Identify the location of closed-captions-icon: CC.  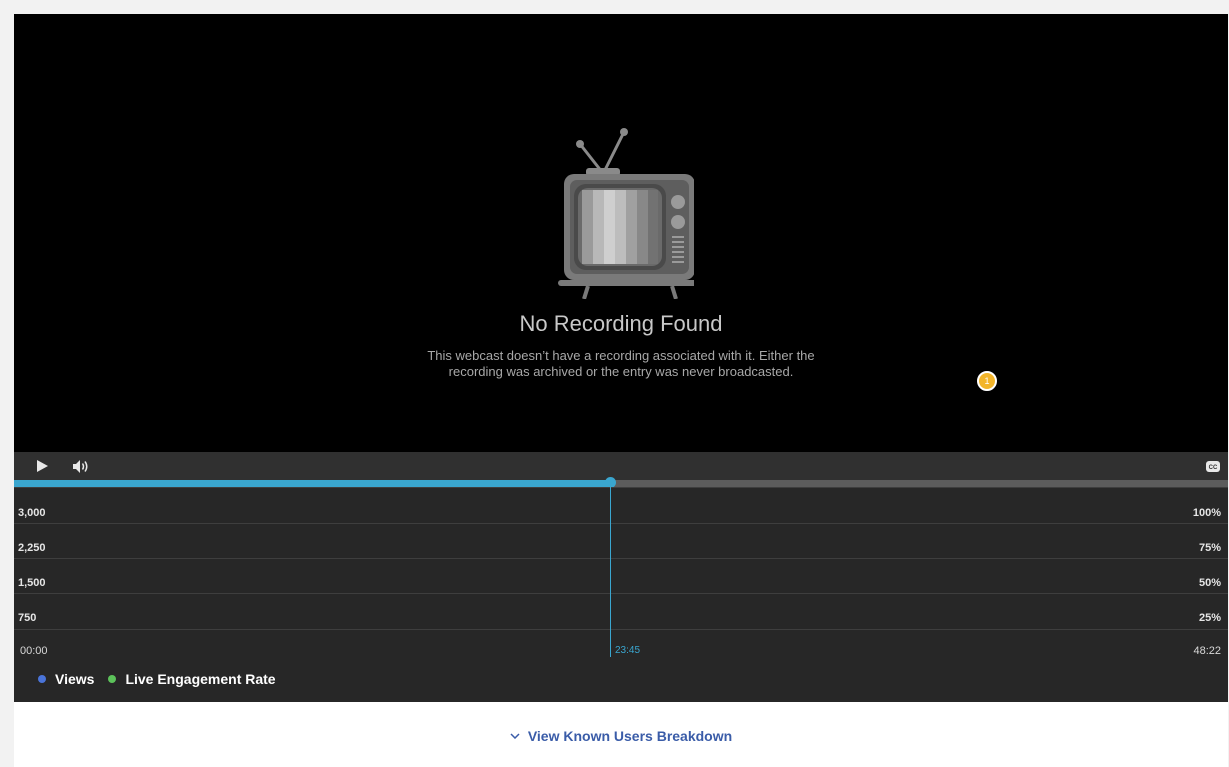
(1213, 466).